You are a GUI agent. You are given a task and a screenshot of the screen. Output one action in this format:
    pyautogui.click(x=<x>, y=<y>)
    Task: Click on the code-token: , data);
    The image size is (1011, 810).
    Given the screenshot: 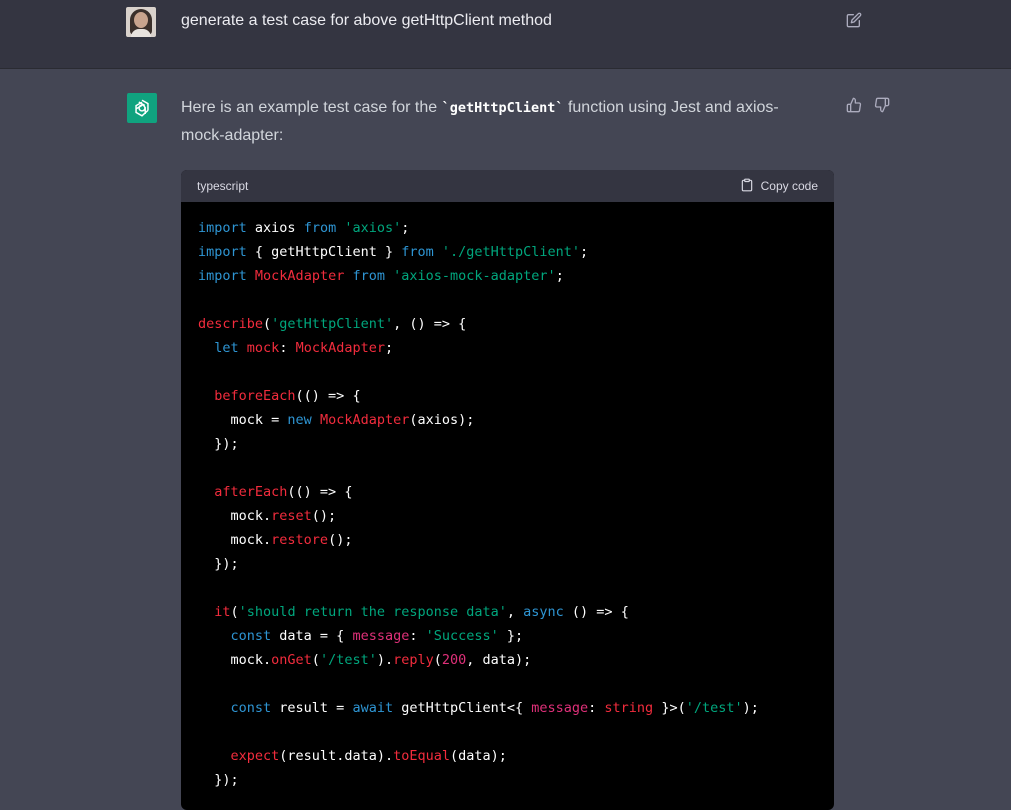 What is the action you would take?
    pyautogui.click(x=499, y=660)
    